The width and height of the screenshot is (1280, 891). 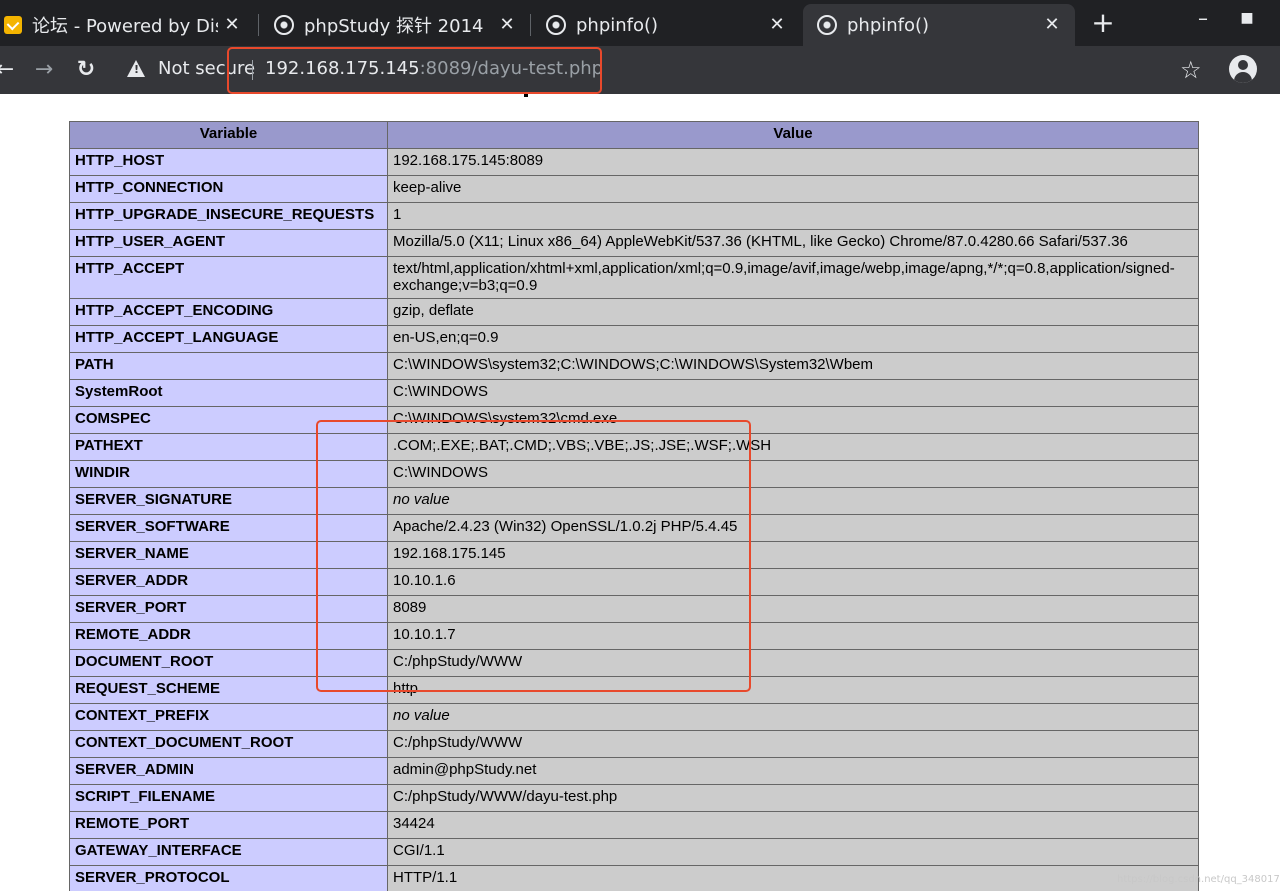 What do you see at coordinates (136, 68) in the screenshot?
I see `warning-icon` at bounding box center [136, 68].